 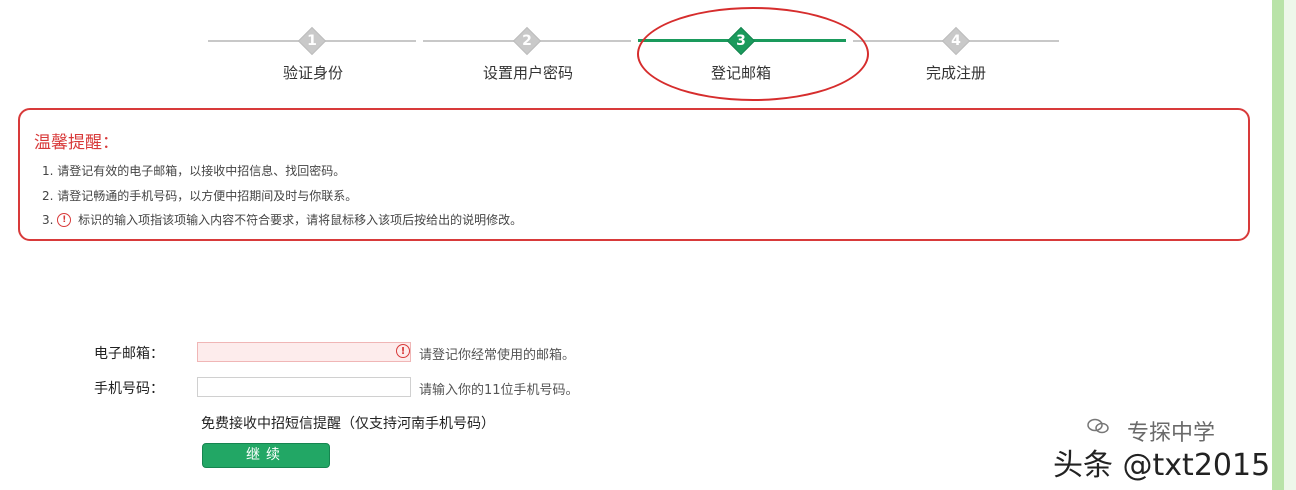 What do you see at coordinates (200, 196) in the screenshot?
I see `tip-item-2: 2. 请登记畅通的手机号码，以方便中招期间及时与你联系。` at bounding box center [200, 196].